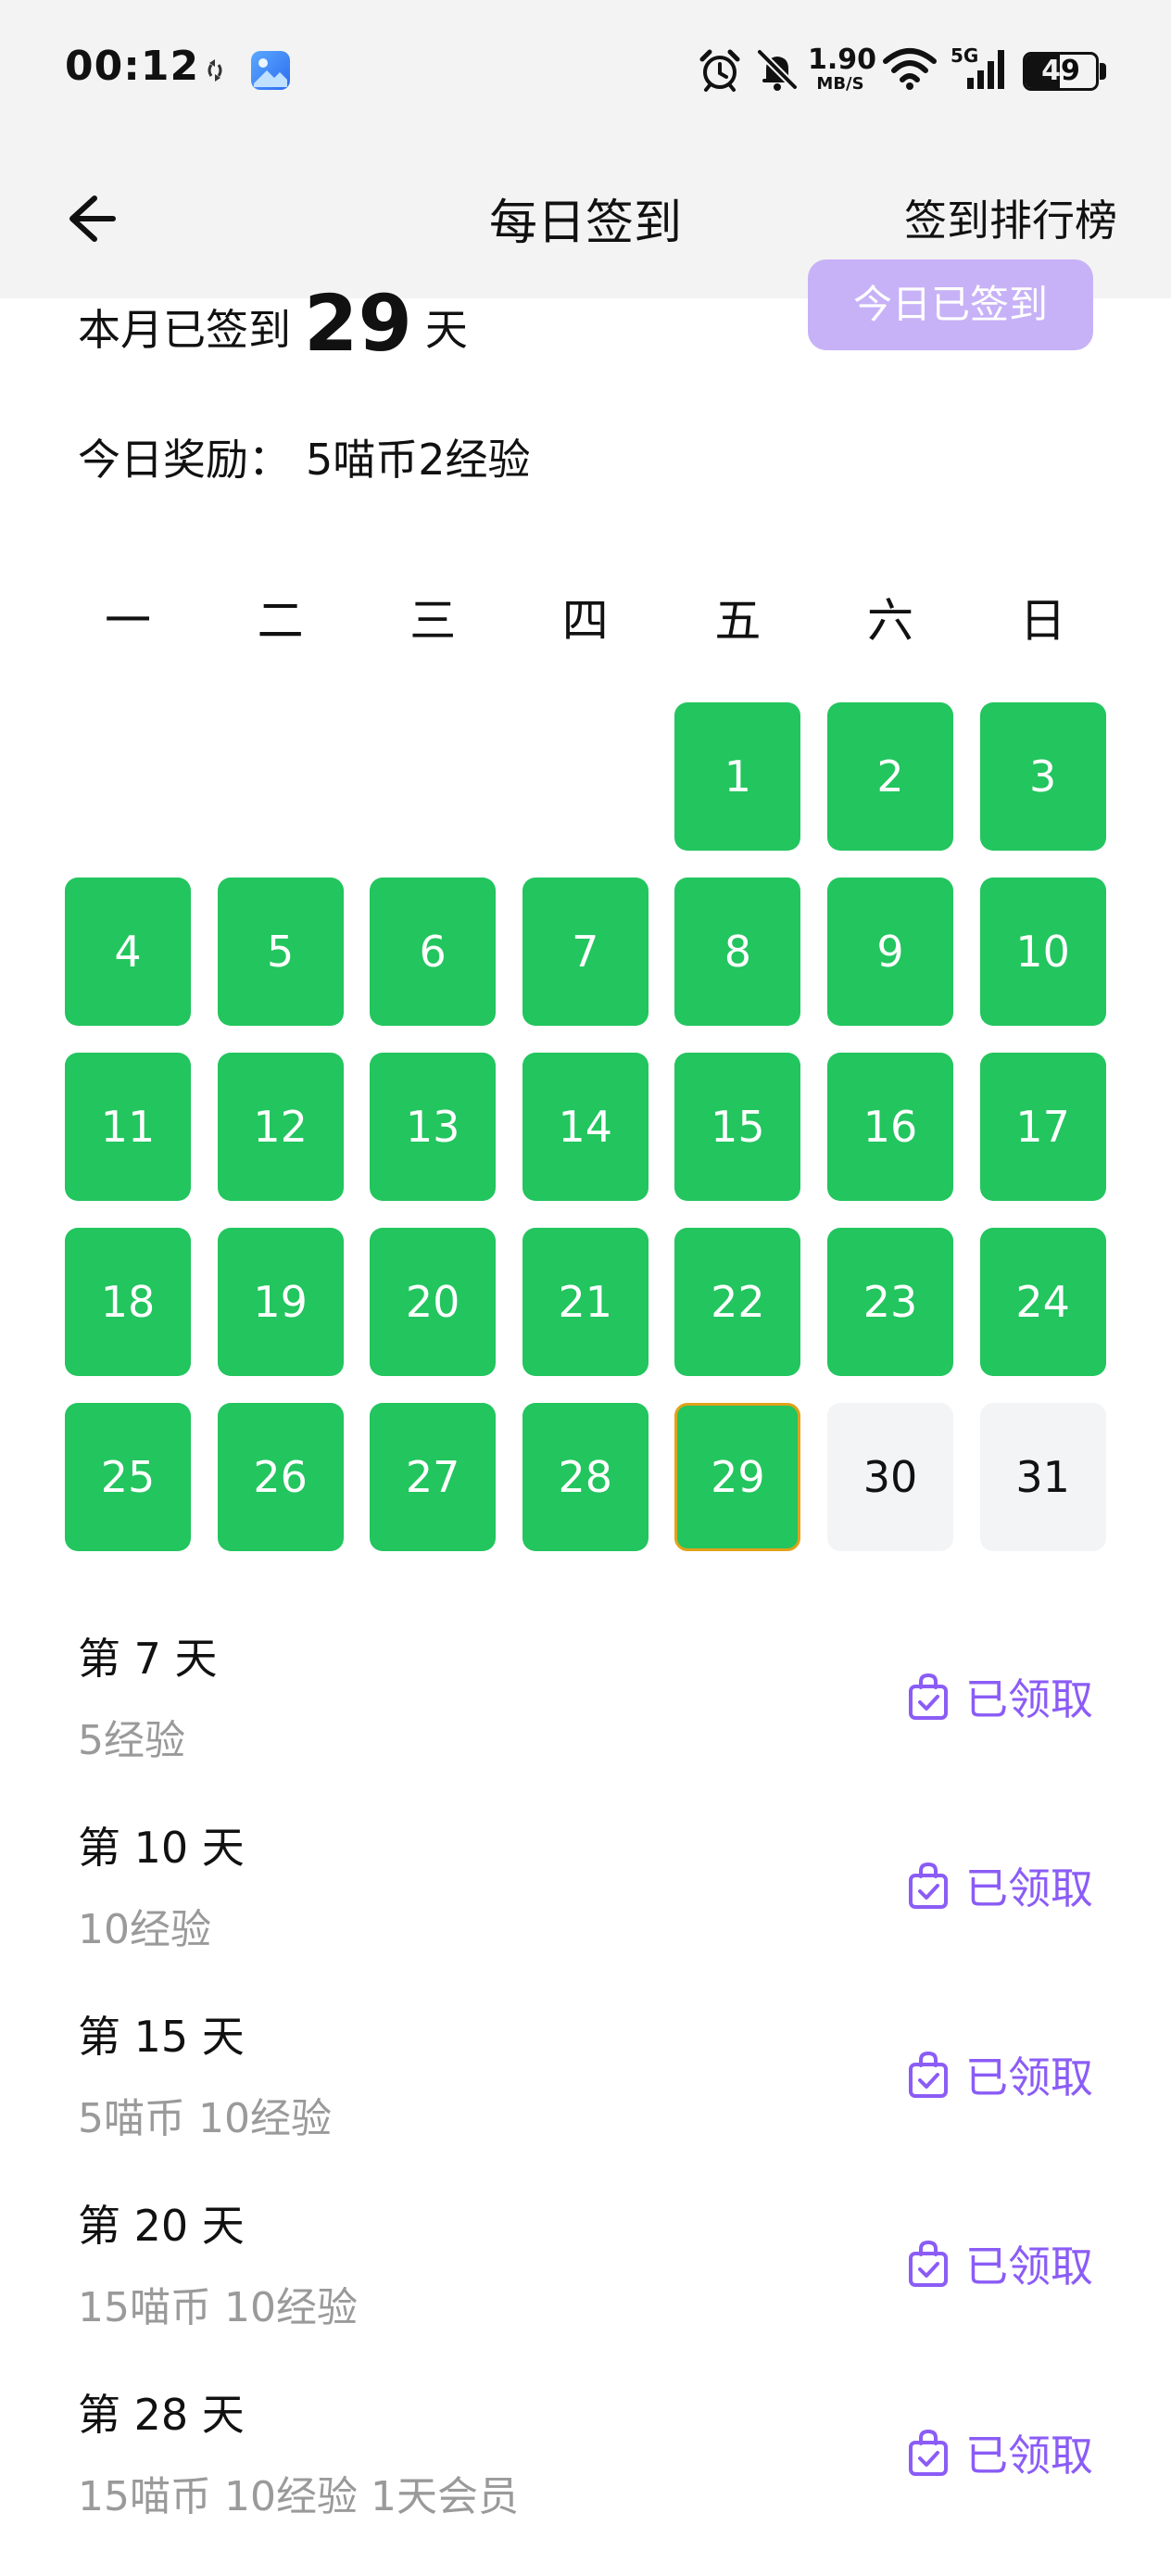 This screenshot has width=1171, height=2576. I want to click on calendar-day: 9, so click(890, 952).